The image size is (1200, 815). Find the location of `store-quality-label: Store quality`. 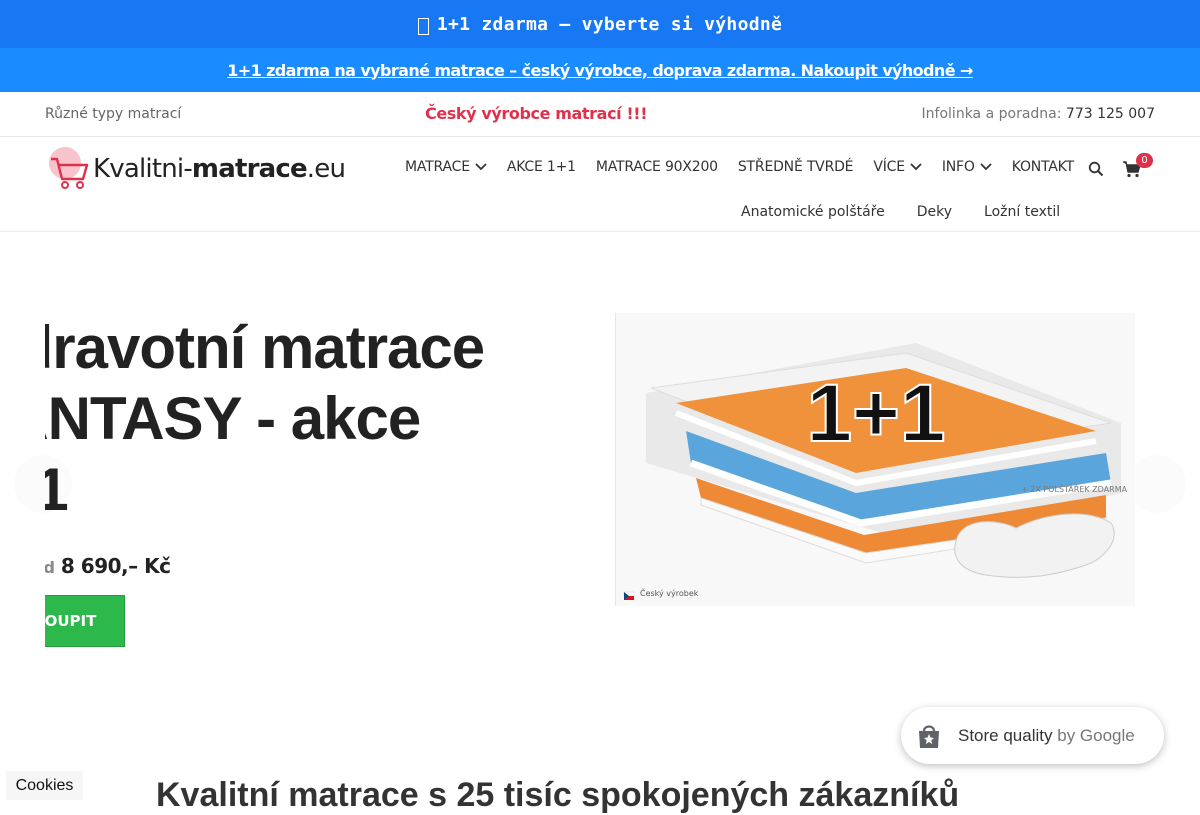

store-quality-label: Store quality is located at coordinates (1005, 735).